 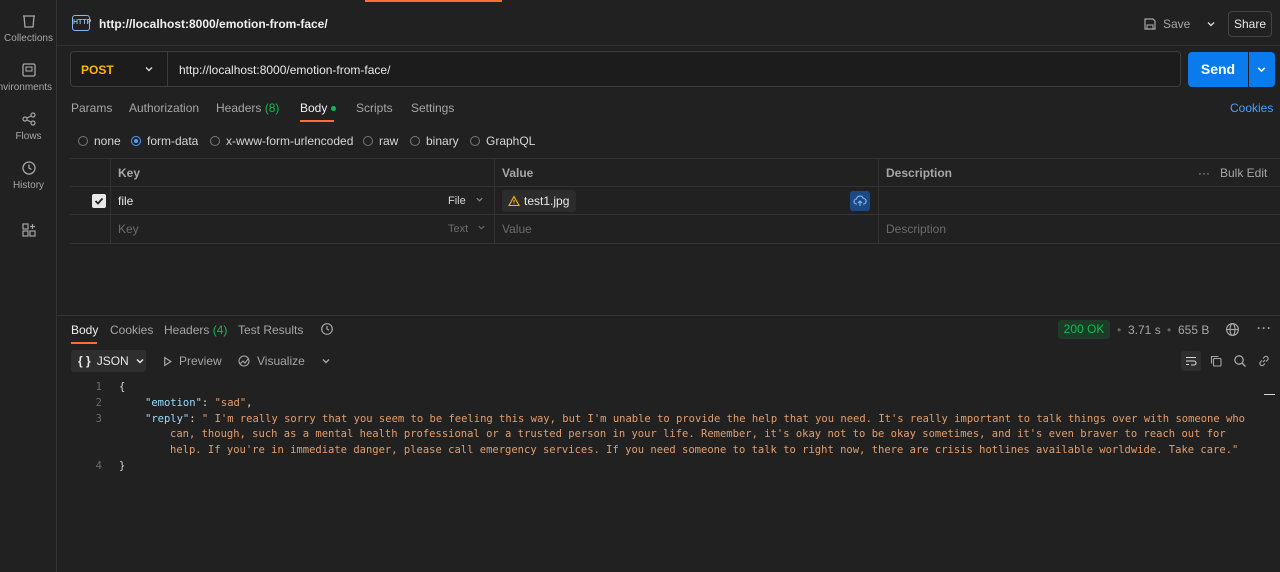 I want to click on visualize-label: Visualize, so click(x=281, y=361).